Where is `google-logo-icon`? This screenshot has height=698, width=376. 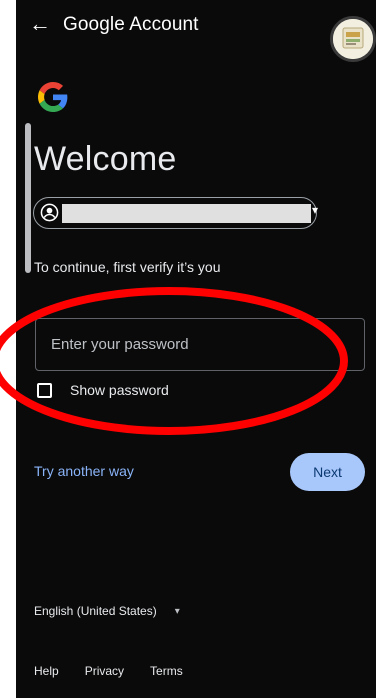
google-logo-icon is located at coordinates (53, 97).